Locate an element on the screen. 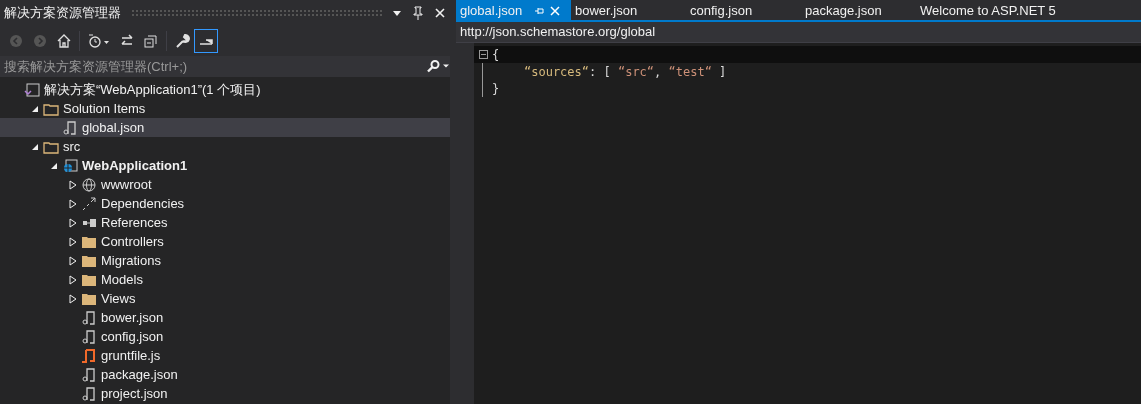  tree-item: References is located at coordinates (225, 223).